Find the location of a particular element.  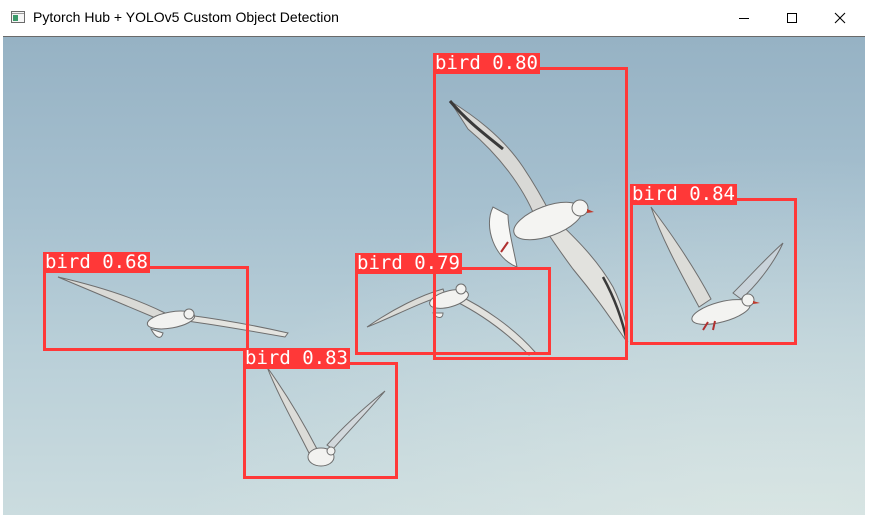

maximize-button is located at coordinates (792, 18).